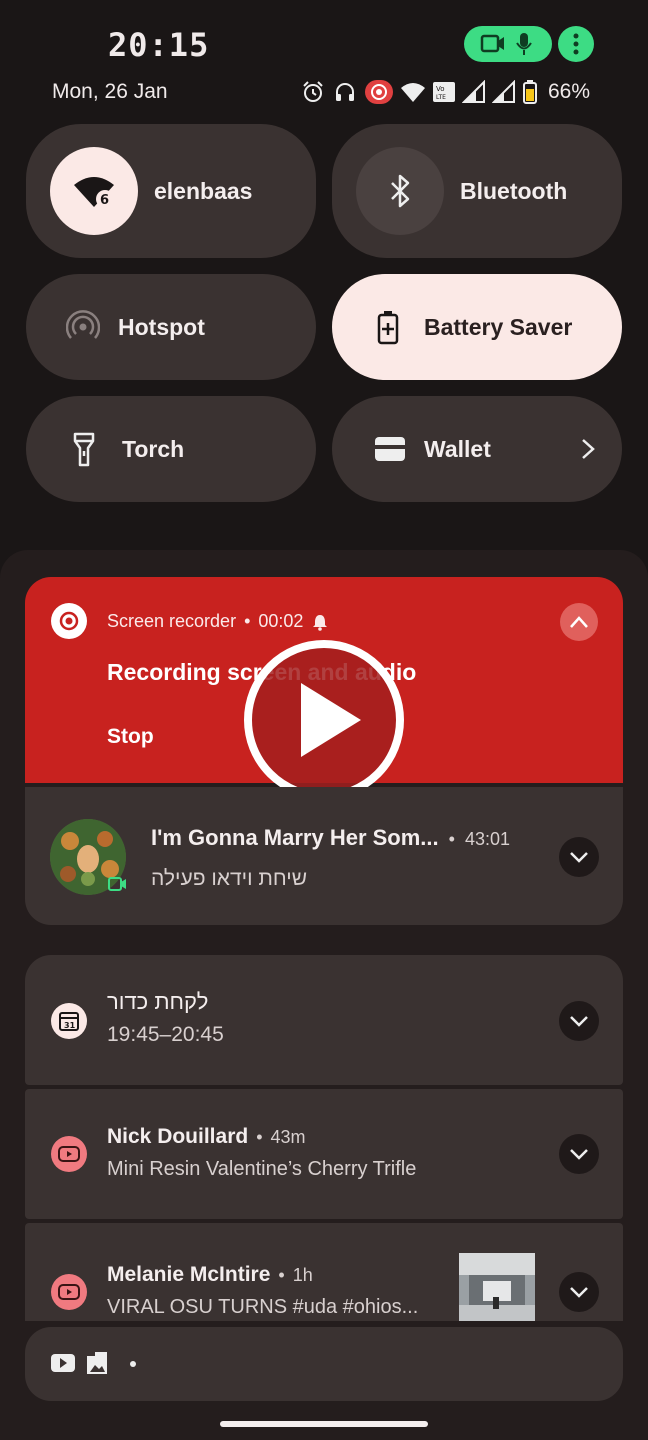 The height and width of the screenshot is (1440, 648). Describe the element at coordinates (83, 324) in the screenshot. I see `hotspot-icon` at that location.